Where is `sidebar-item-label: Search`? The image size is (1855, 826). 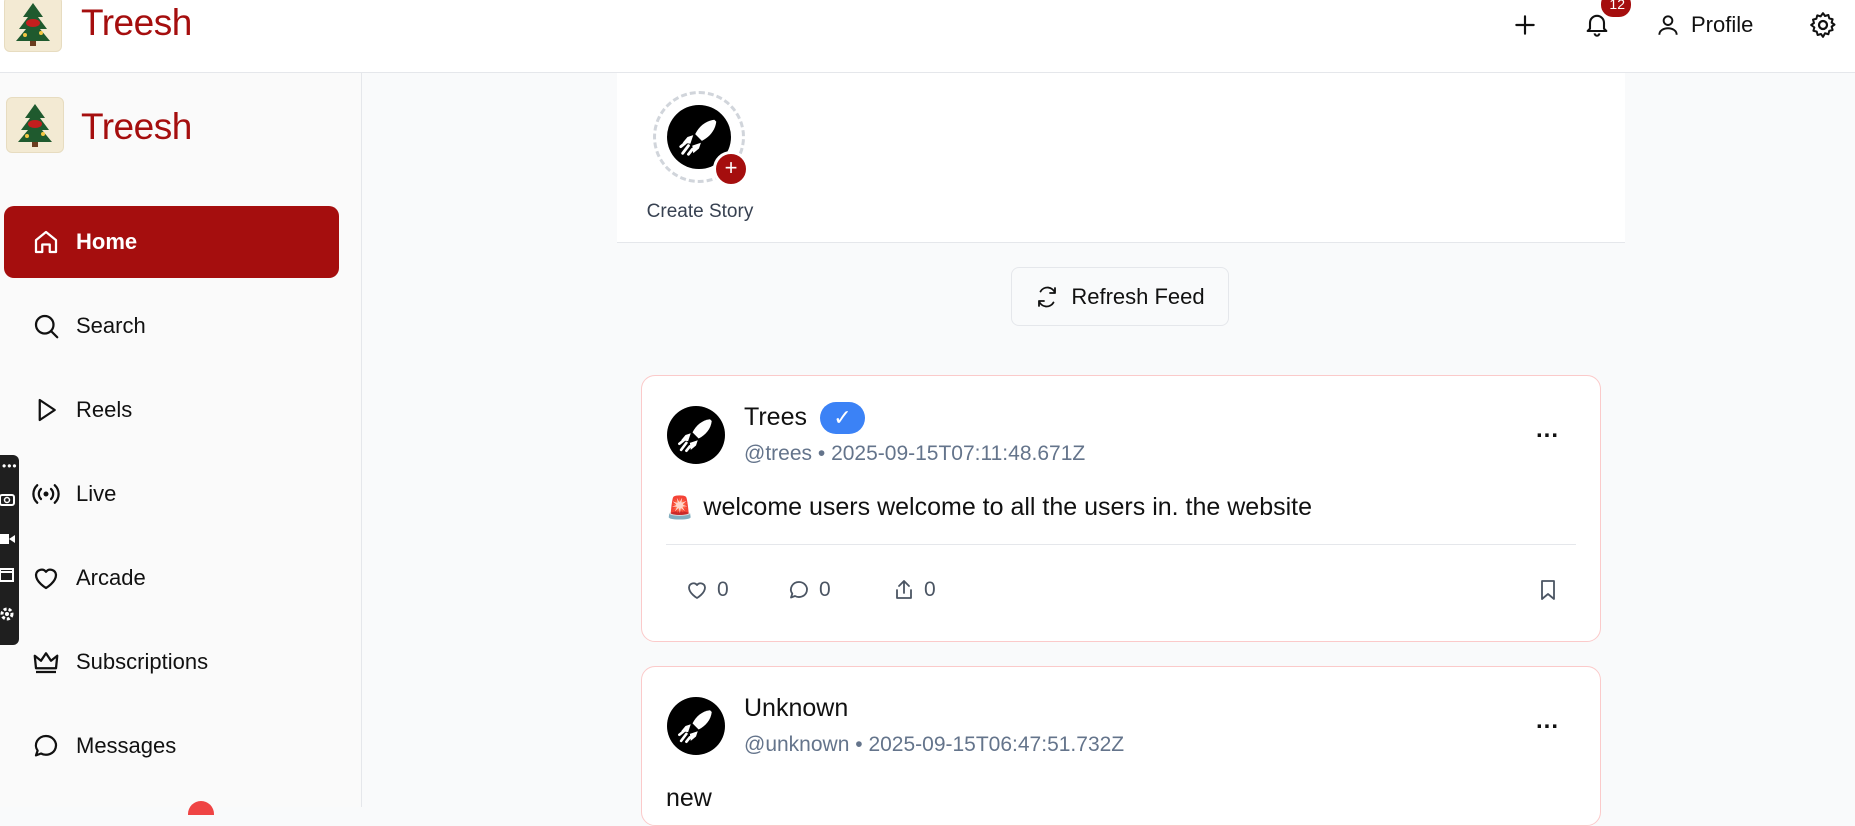
sidebar-item-label: Search is located at coordinates (111, 325).